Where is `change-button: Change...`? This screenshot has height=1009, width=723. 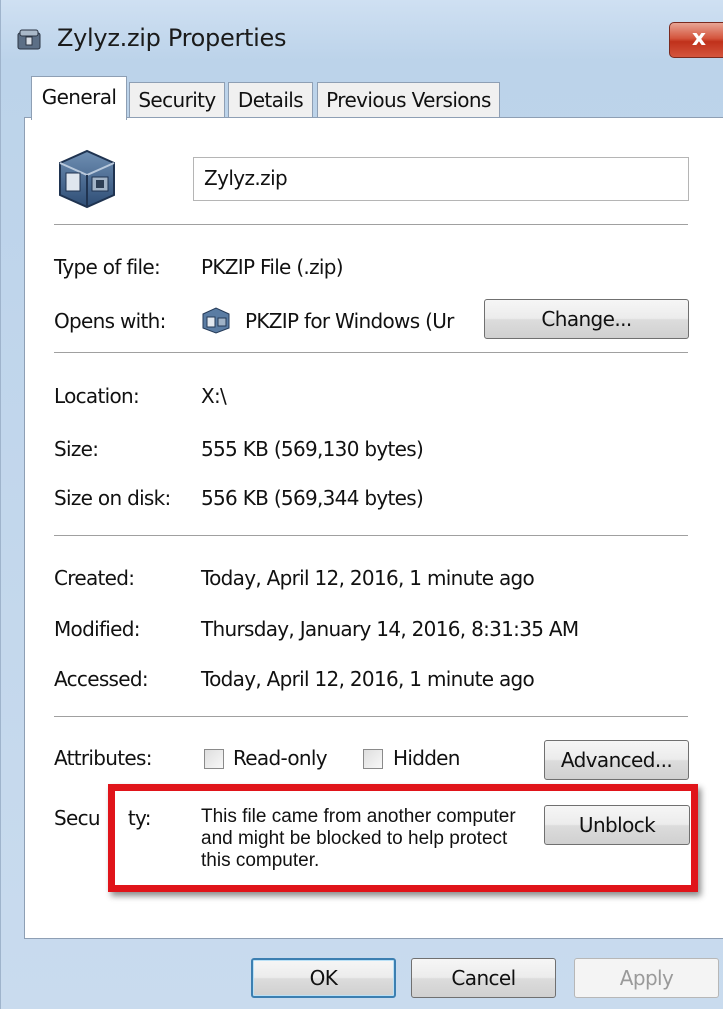
change-button: Change... is located at coordinates (586, 319).